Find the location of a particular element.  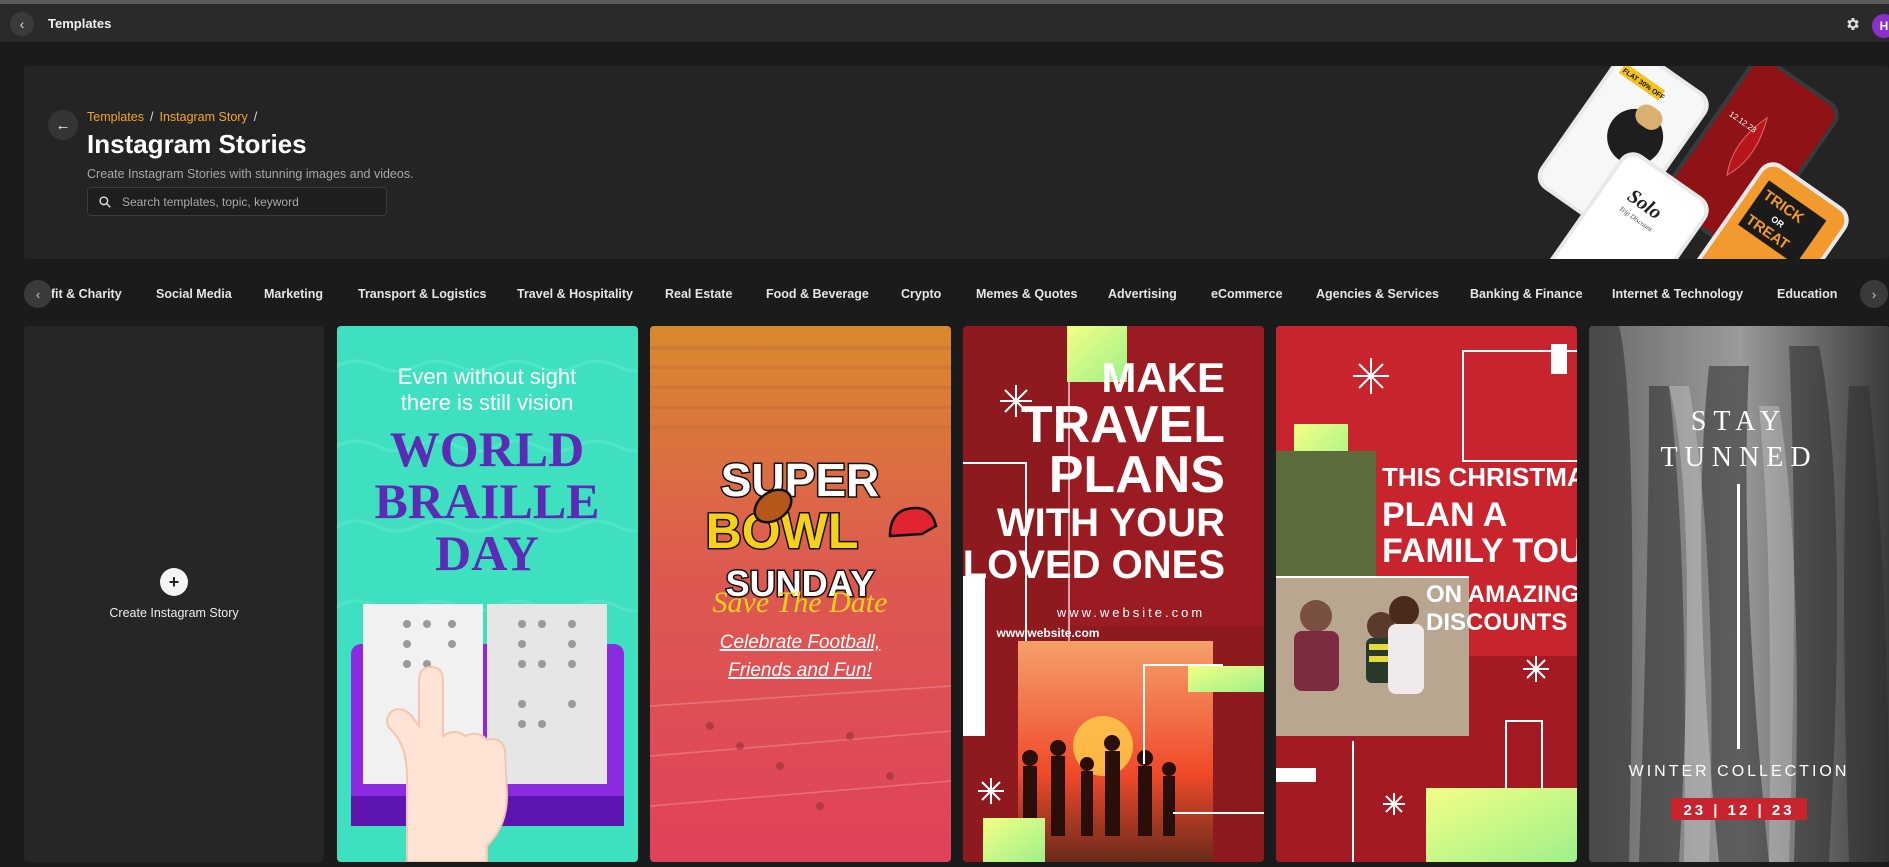

category-transport-logistics: Transport & Logistics is located at coordinates (422, 294).